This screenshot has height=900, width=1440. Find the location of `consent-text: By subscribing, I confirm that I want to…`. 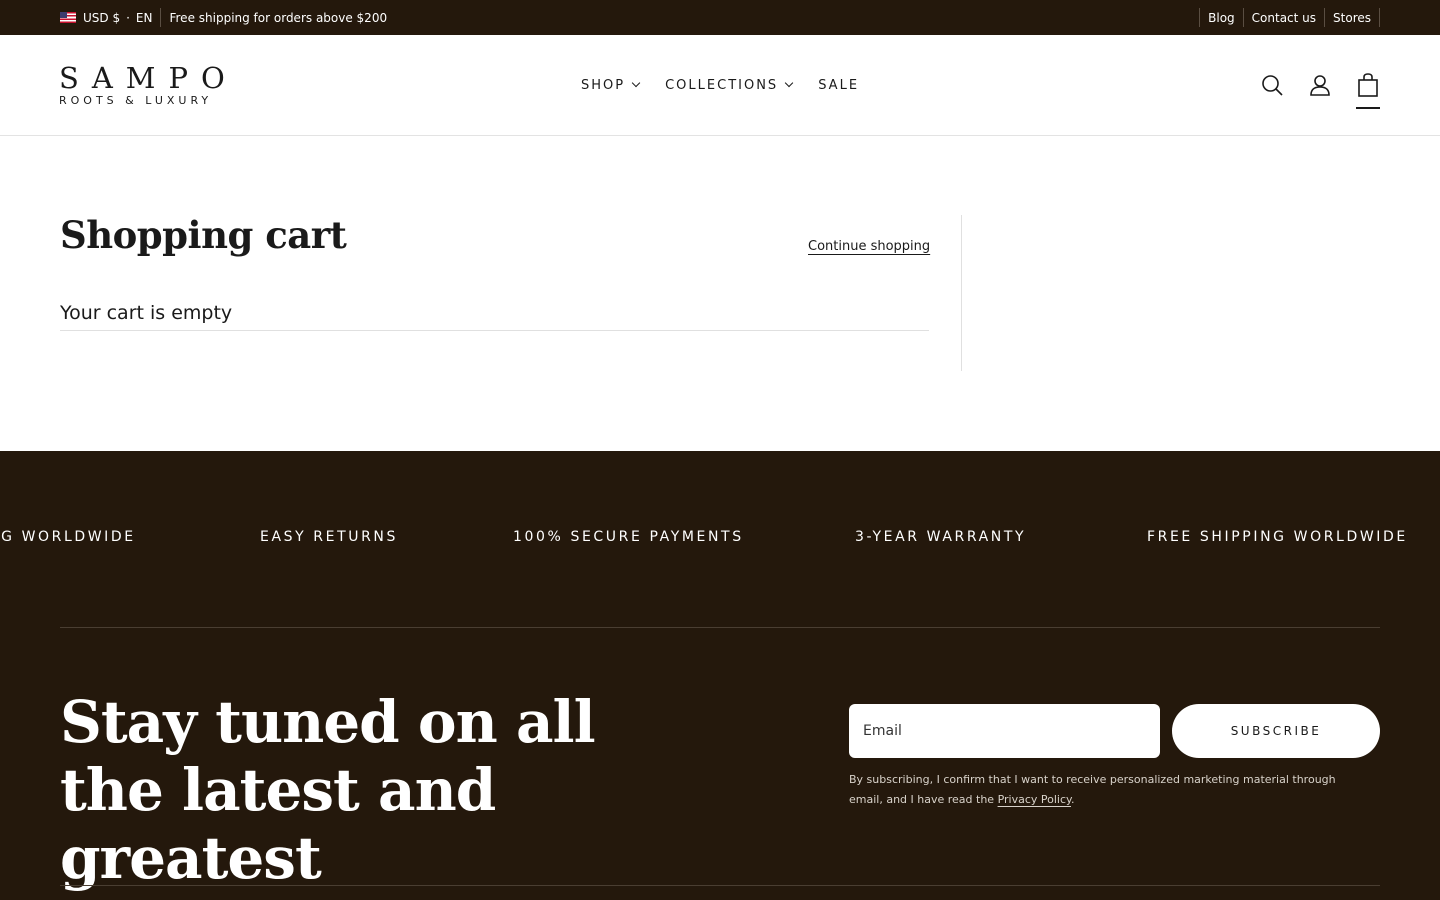

consent-text: By subscribing, I confirm that I want to… is located at coordinates (1109, 790).